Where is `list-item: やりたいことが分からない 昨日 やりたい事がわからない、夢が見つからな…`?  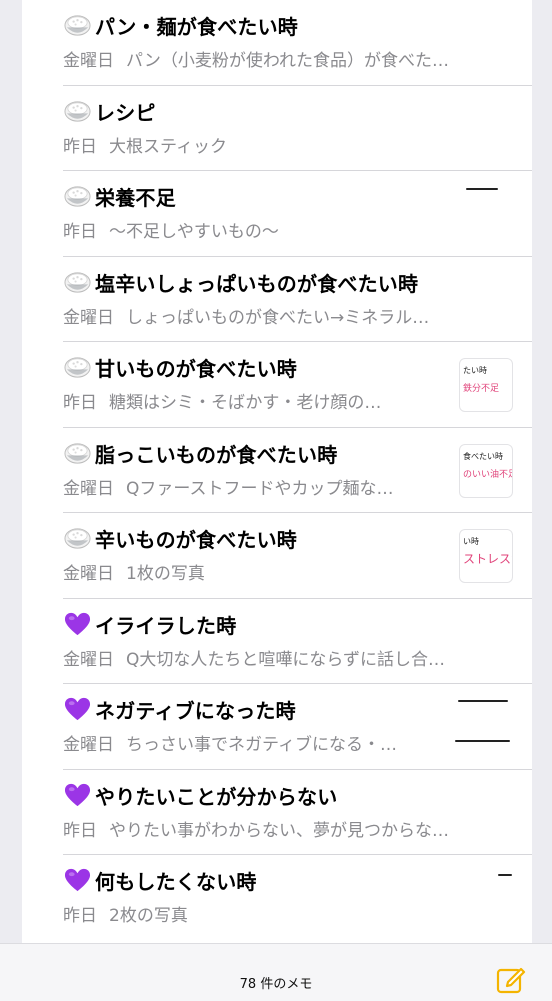 list-item: やりたいことが分からない 昨日 やりたい事がわからない、夢が見つからな… is located at coordinates (277, 813).